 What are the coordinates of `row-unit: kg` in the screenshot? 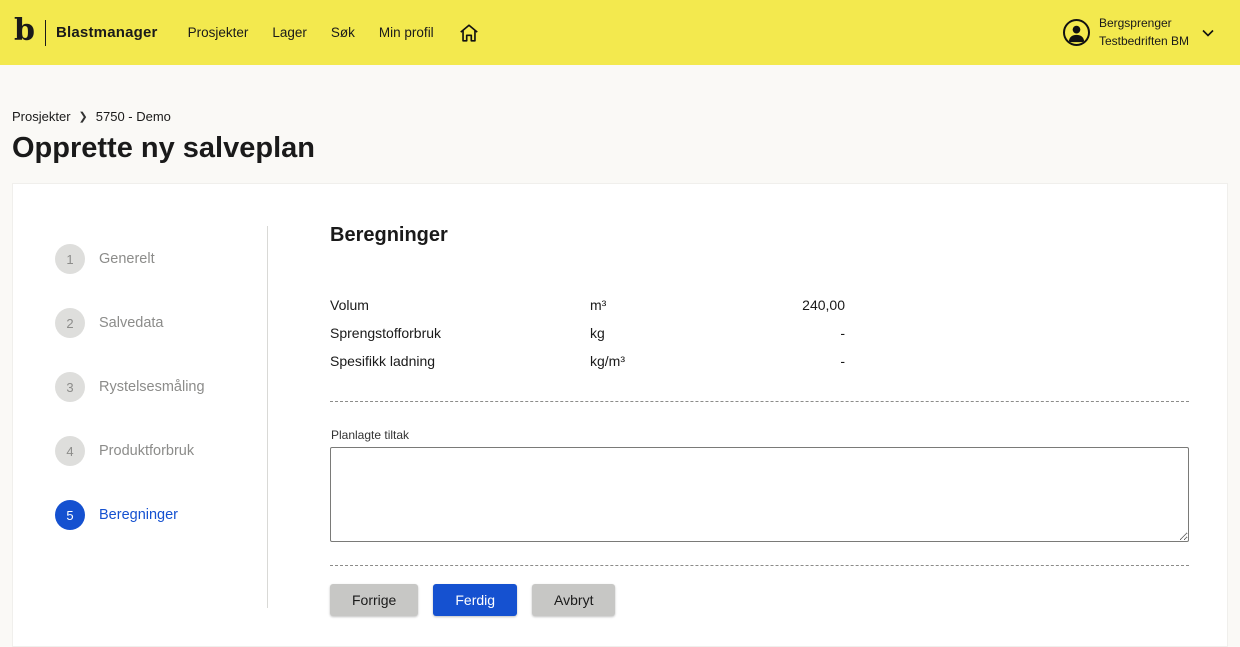 It's located at (597, 333).